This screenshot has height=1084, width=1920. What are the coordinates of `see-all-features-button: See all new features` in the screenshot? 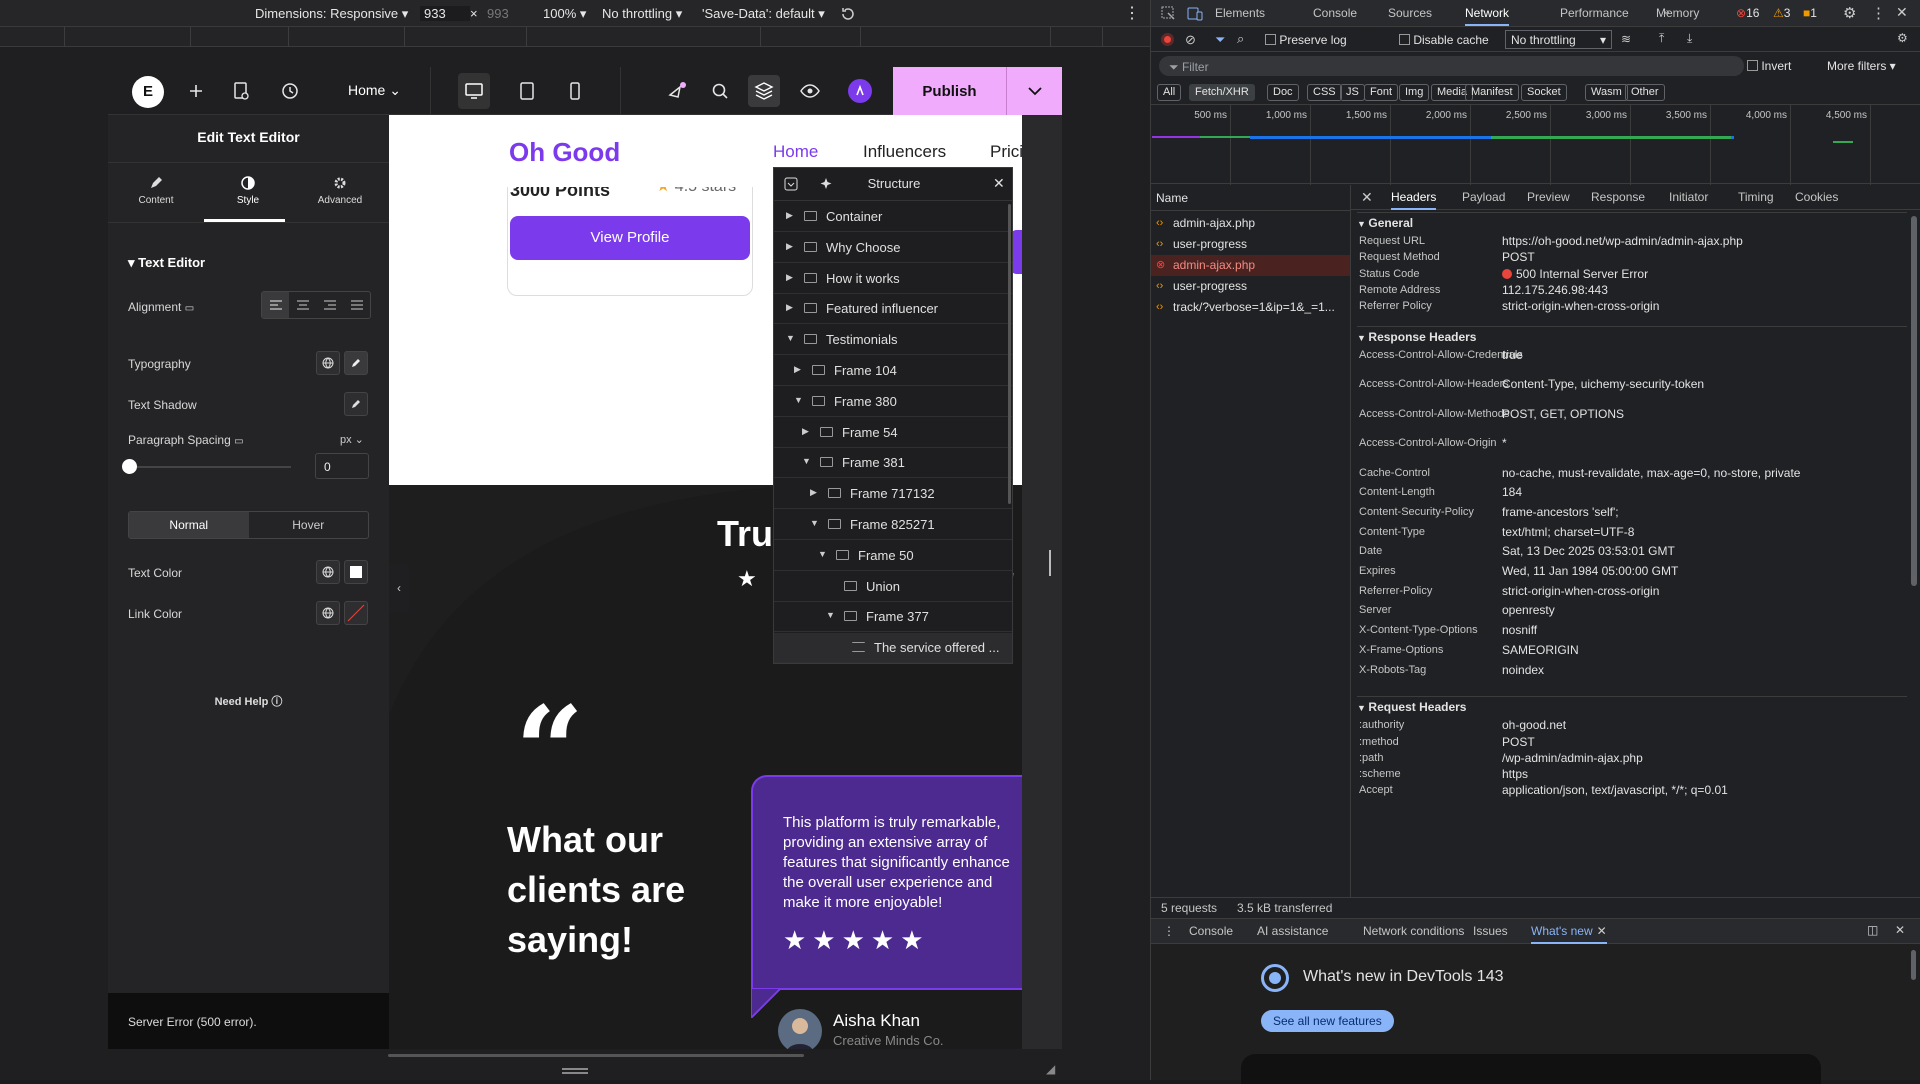 It's located at (1327, 1021).